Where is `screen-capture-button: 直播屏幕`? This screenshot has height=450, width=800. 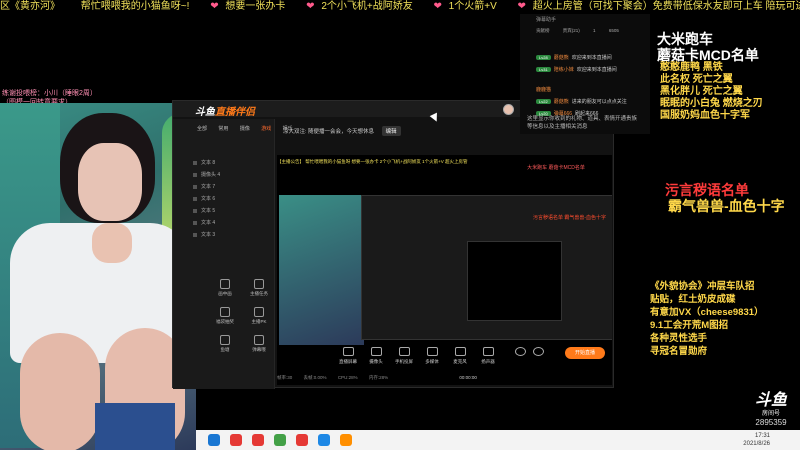 screen-capture-button: 直播屏幕 is located at coordinates (348, 356).